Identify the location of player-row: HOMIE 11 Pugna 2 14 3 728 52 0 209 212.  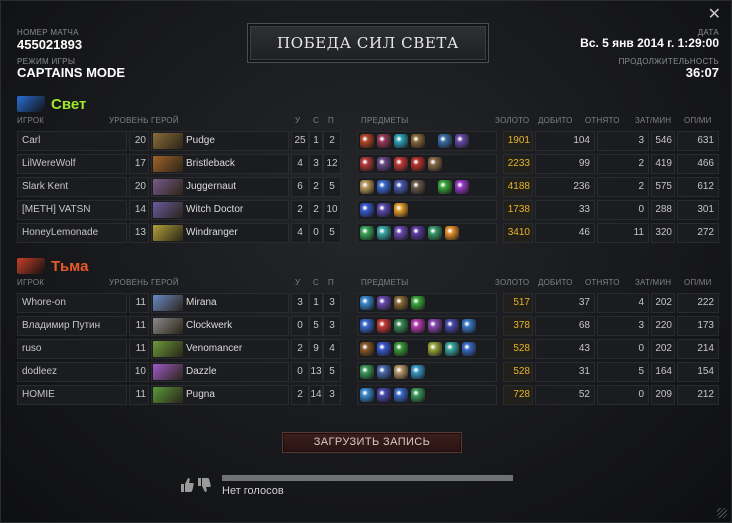
(368, 395).